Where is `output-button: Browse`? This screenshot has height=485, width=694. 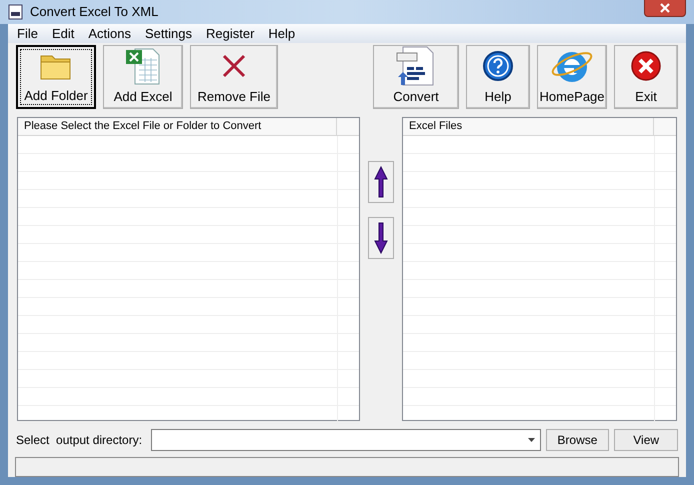 output-button: Browse is located at coordinates (578, 440).